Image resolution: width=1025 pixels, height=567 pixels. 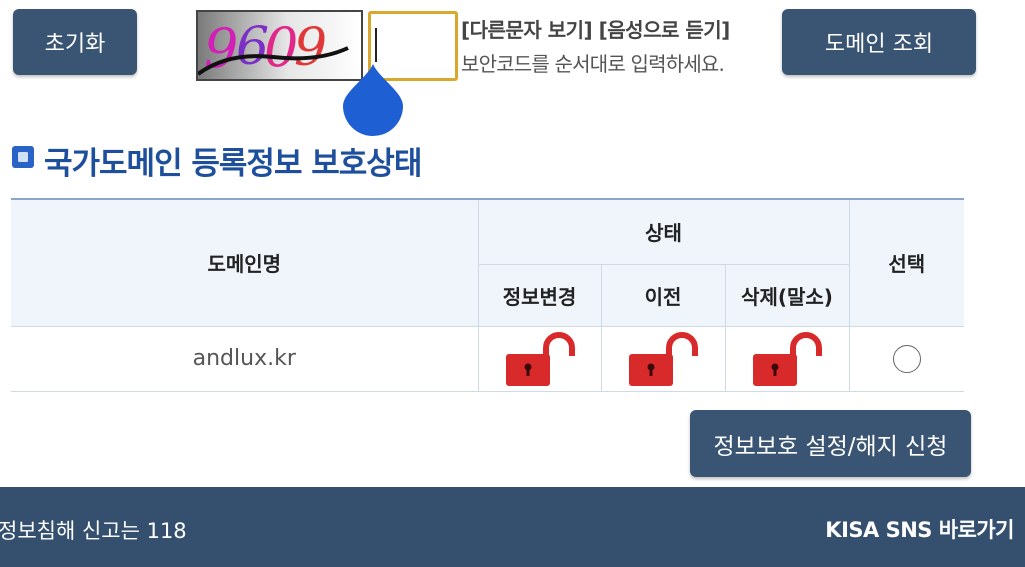 What do you see at coordinates (93, 531) in the screenshot?
I see `footer-report-text: 정보침해 신고는 118` at bounding box center [93, 531].